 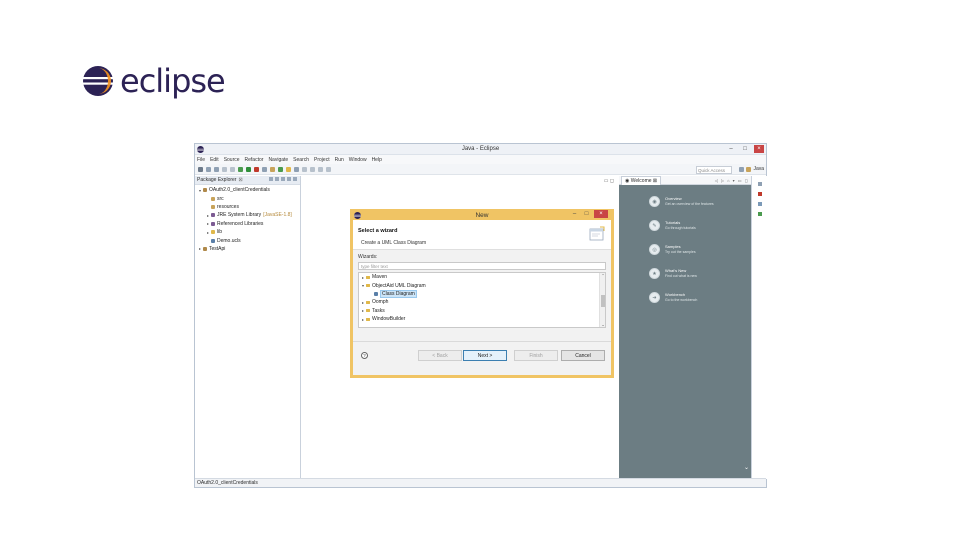 I want to click on welcome-toolbar-icons: ◁ ▷ ⌂ ▾ ▭ ◻, so click(x=732, y=180).